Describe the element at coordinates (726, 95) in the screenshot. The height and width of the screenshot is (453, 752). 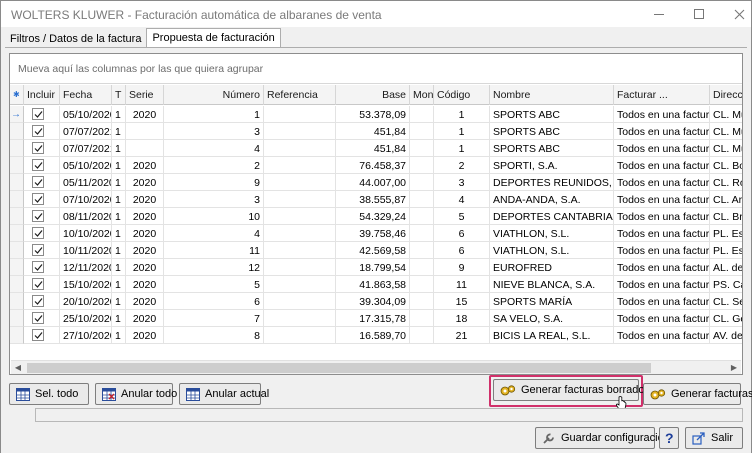
I see `column-header-direccion: Dirección` at that location.